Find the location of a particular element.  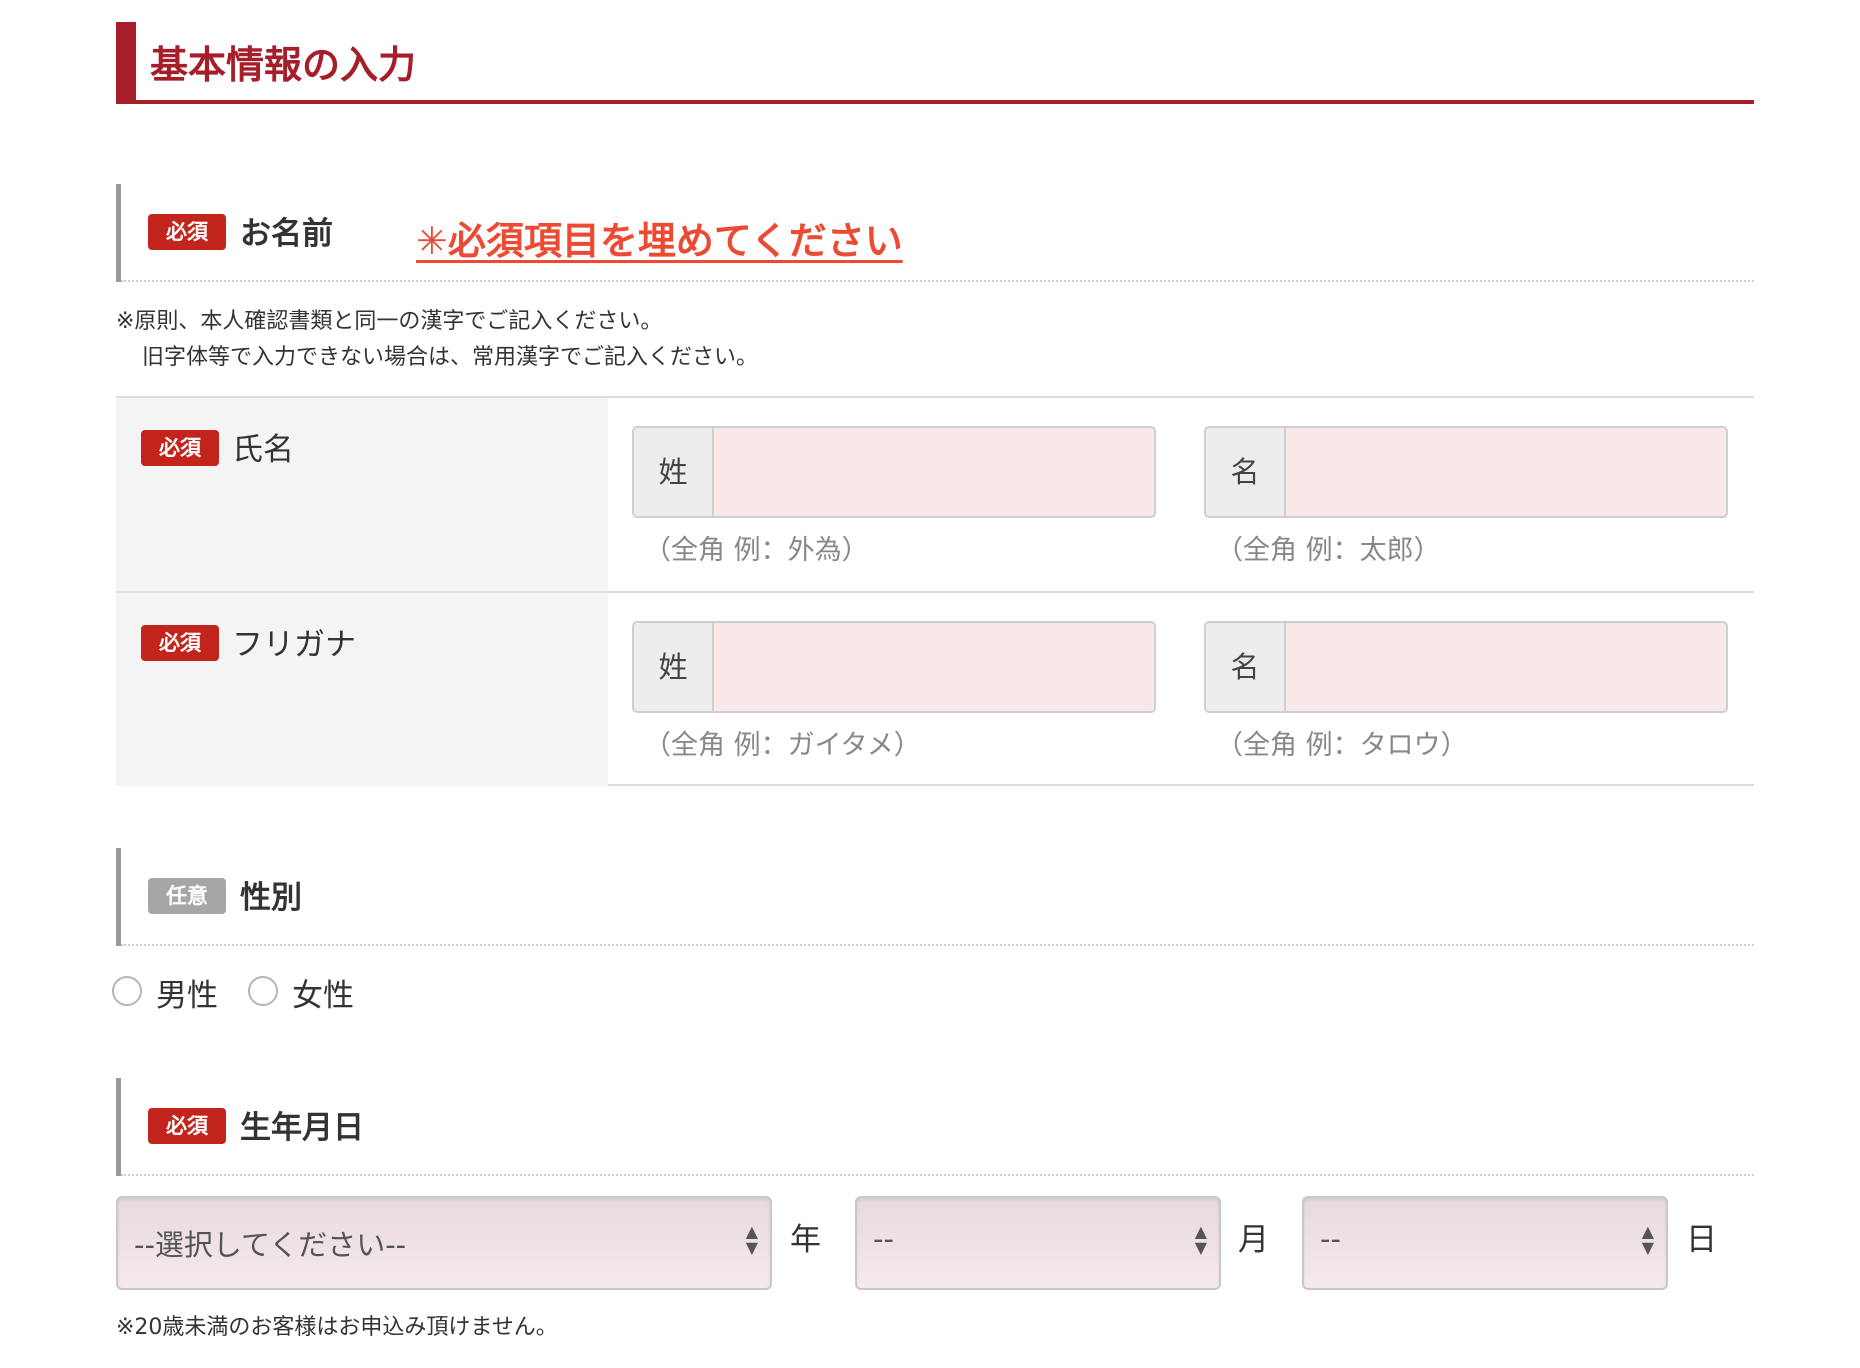

month-unit: 月 is located at coordinates (1253, 1240).